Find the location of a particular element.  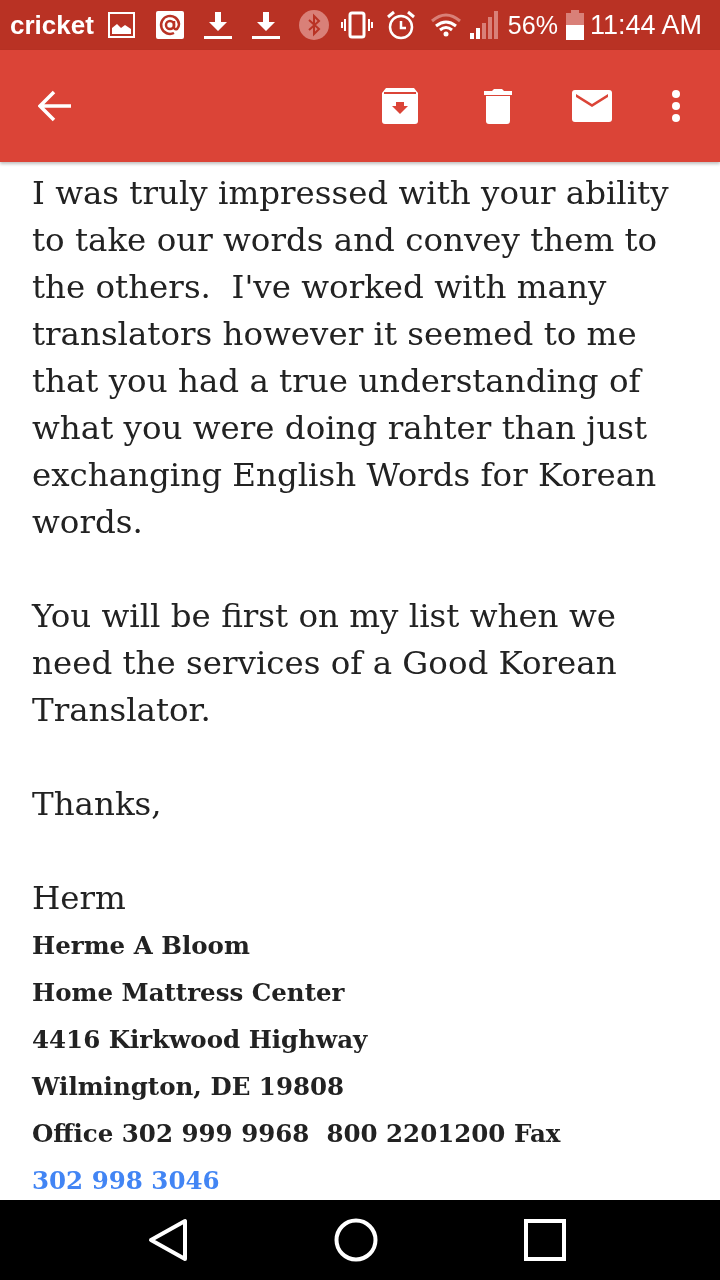

vibrate-icon is located at coordinates (356, 25).